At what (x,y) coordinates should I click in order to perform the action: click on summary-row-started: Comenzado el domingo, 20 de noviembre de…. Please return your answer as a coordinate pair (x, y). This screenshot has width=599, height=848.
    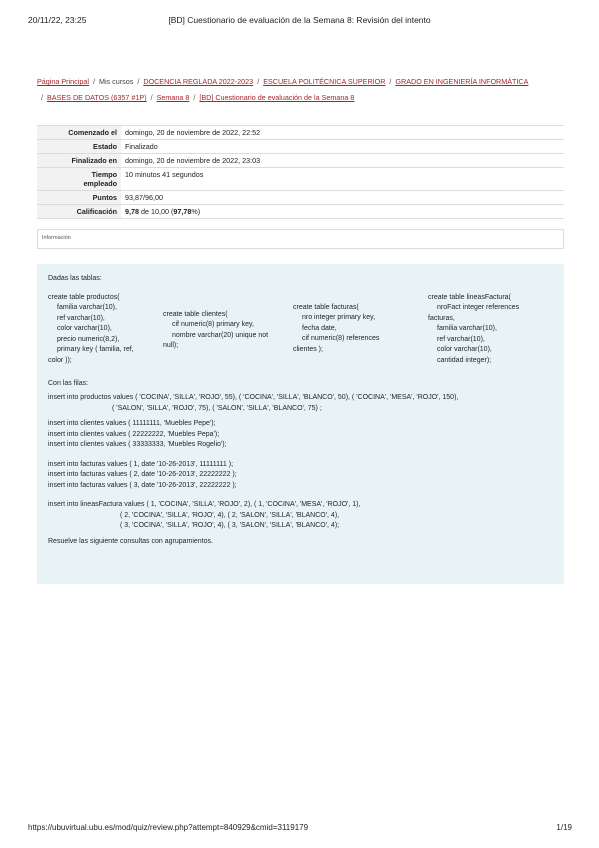
    Looking at the image, I should click on (300, 132).